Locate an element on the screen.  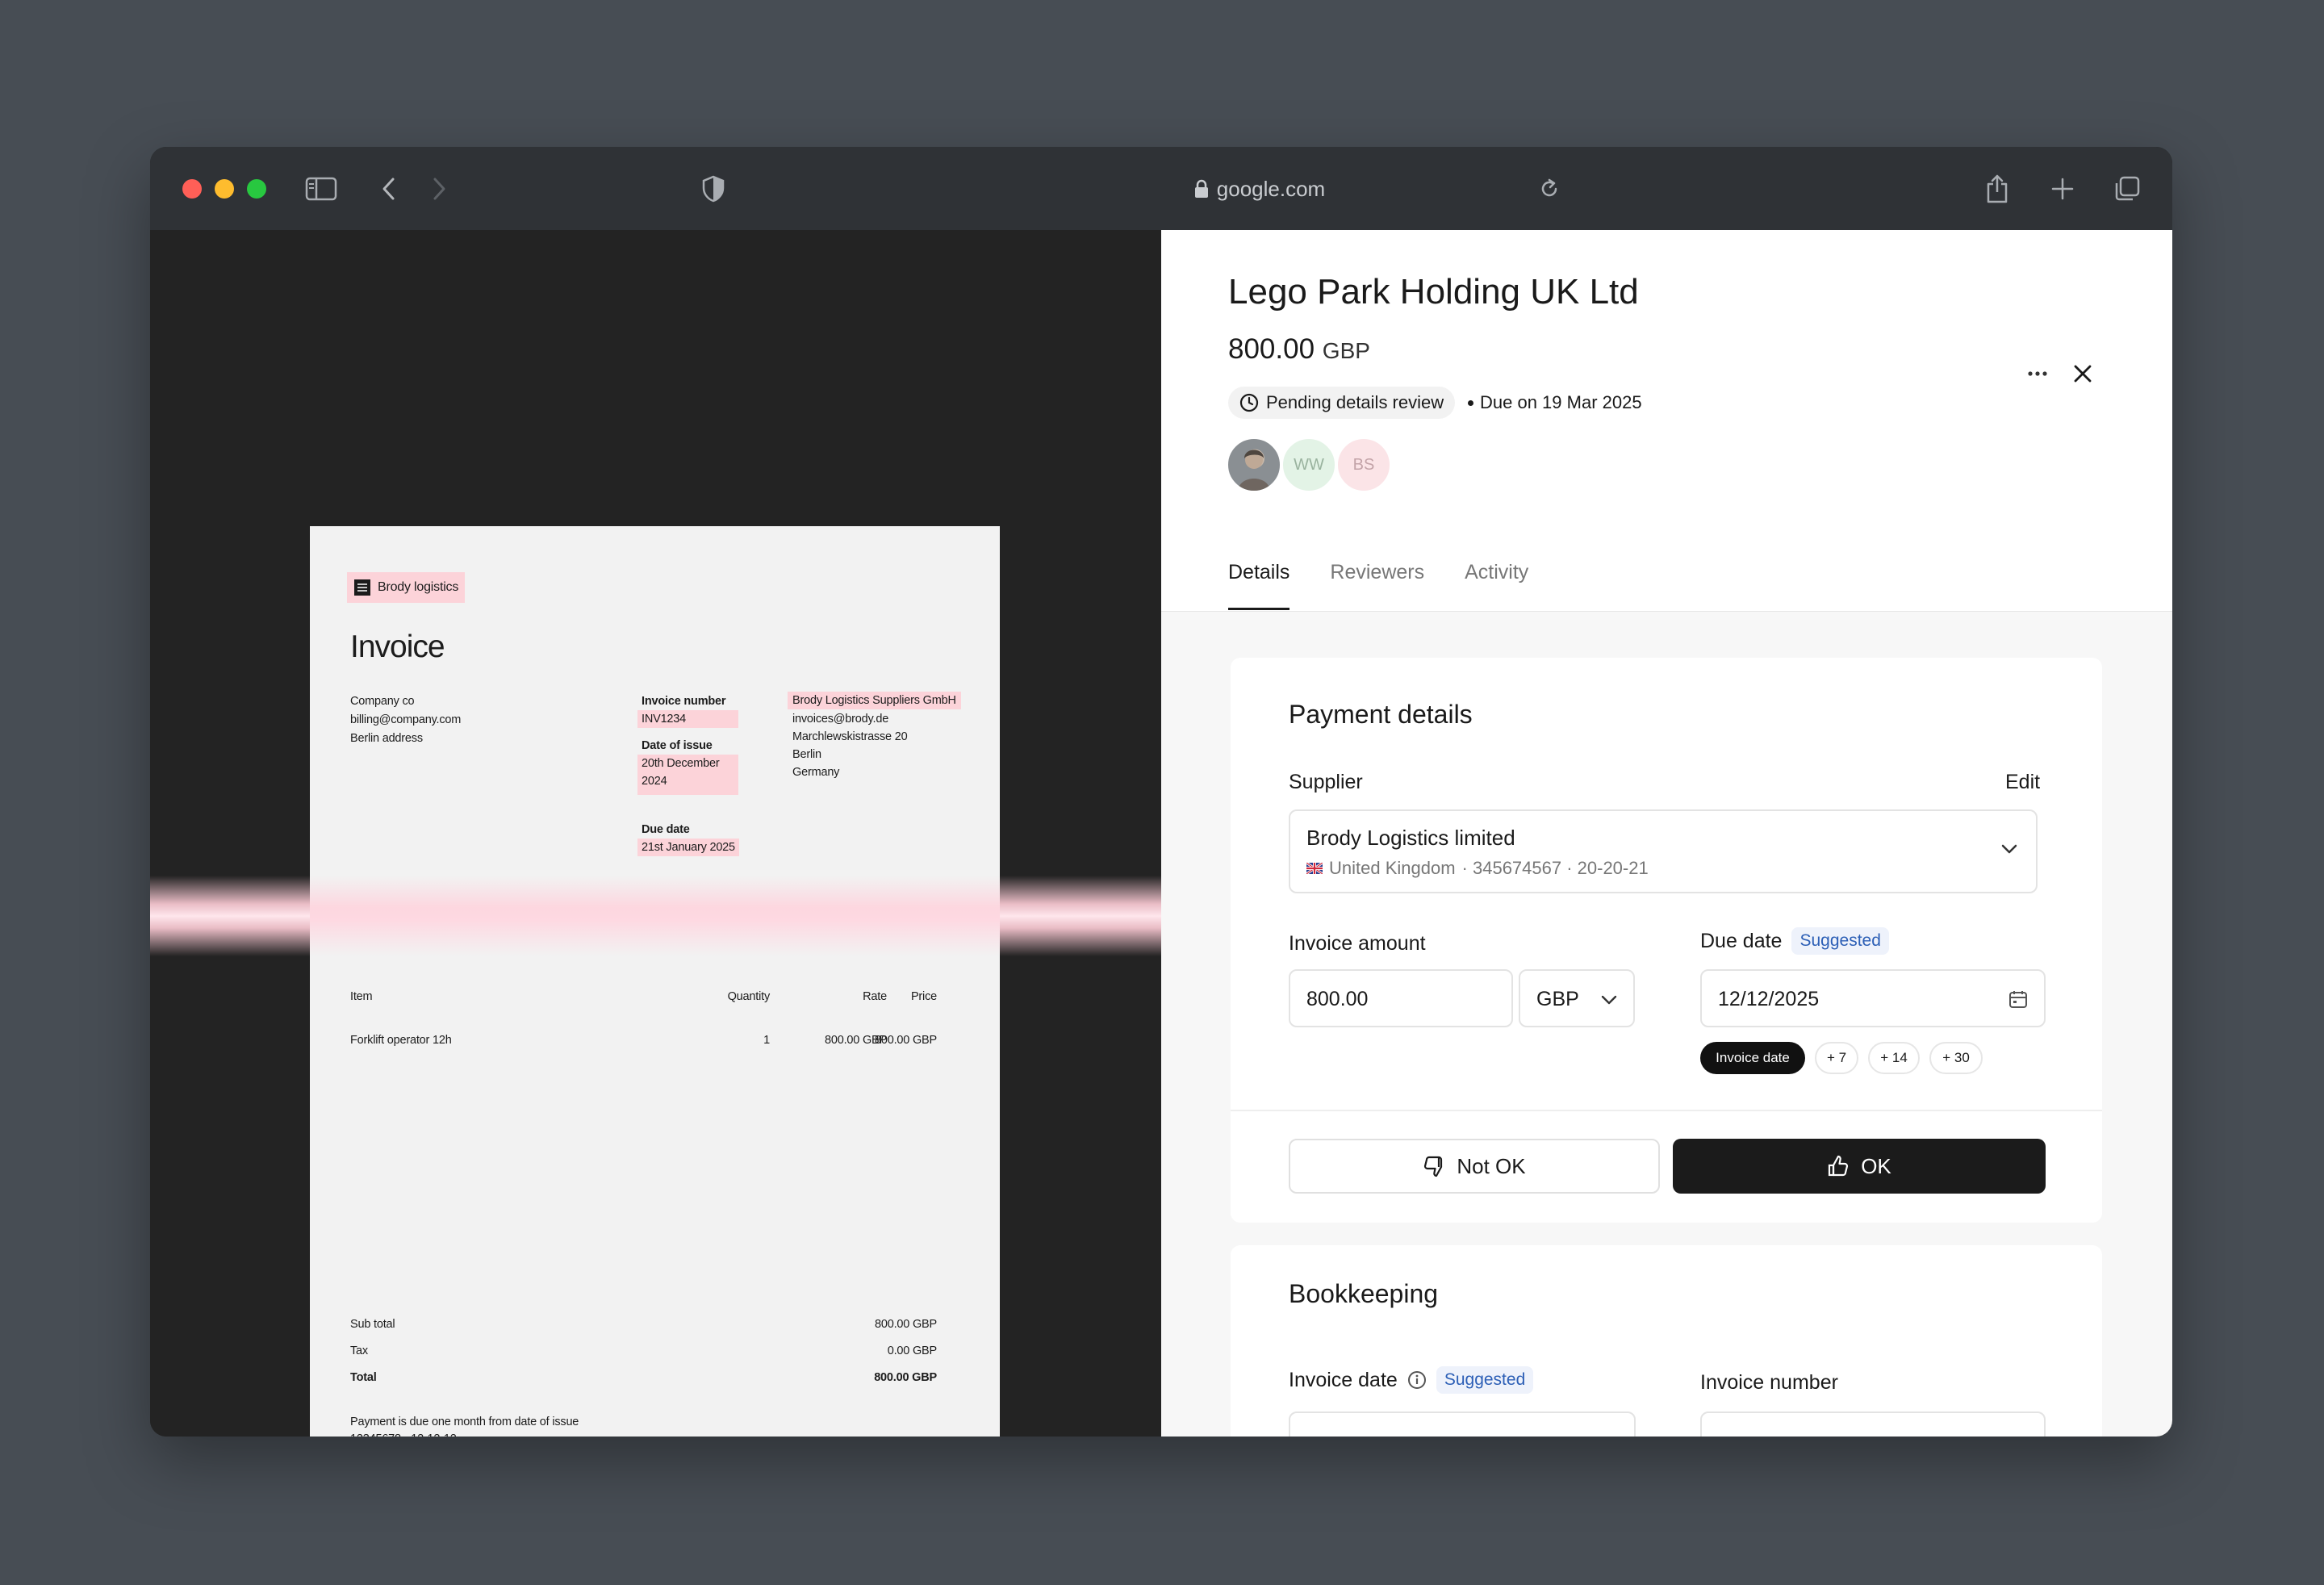
invoice-amount-label: Invoice amount is located at coordinates (1357, 943).